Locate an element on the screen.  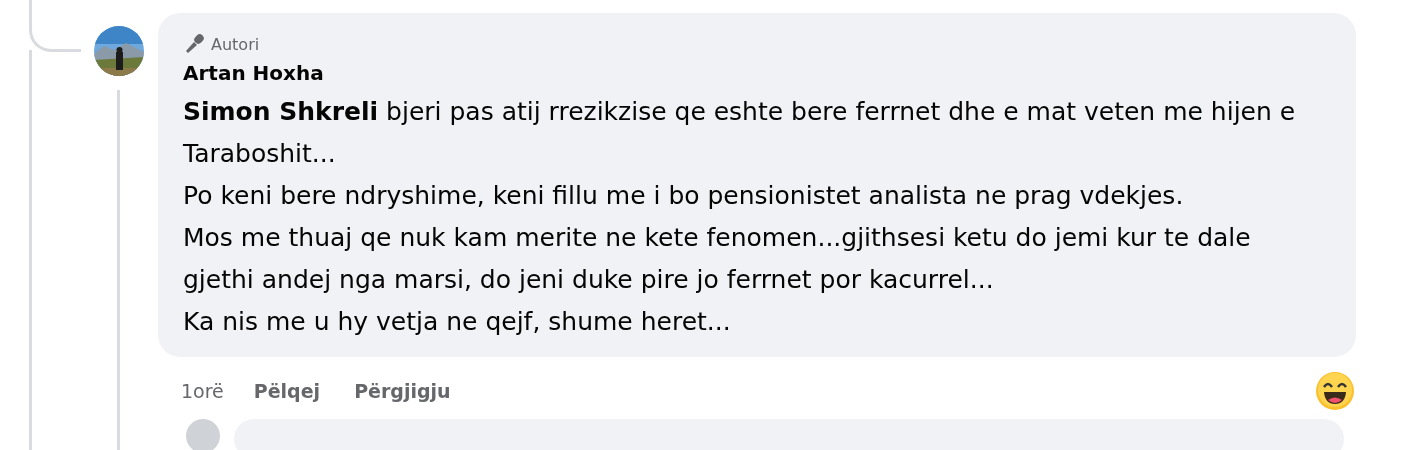
author-label: Autori is located at coordinates (235, 44).